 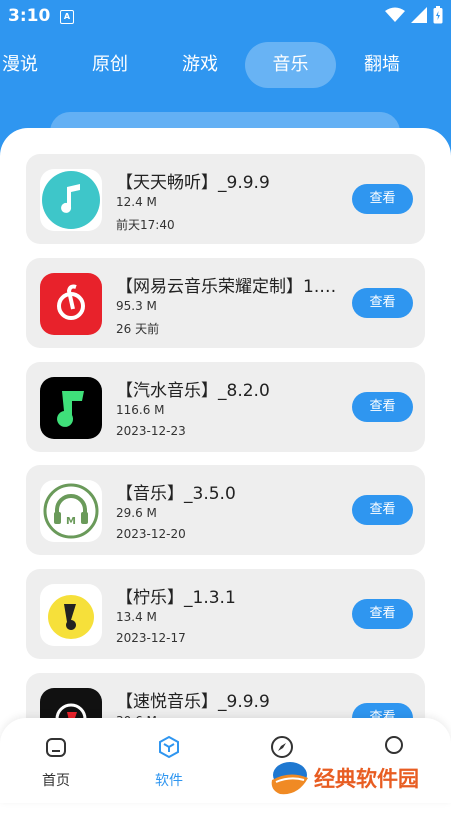 I want to click on tab-yuanchuang: 原创, so click(x=110, y=65).